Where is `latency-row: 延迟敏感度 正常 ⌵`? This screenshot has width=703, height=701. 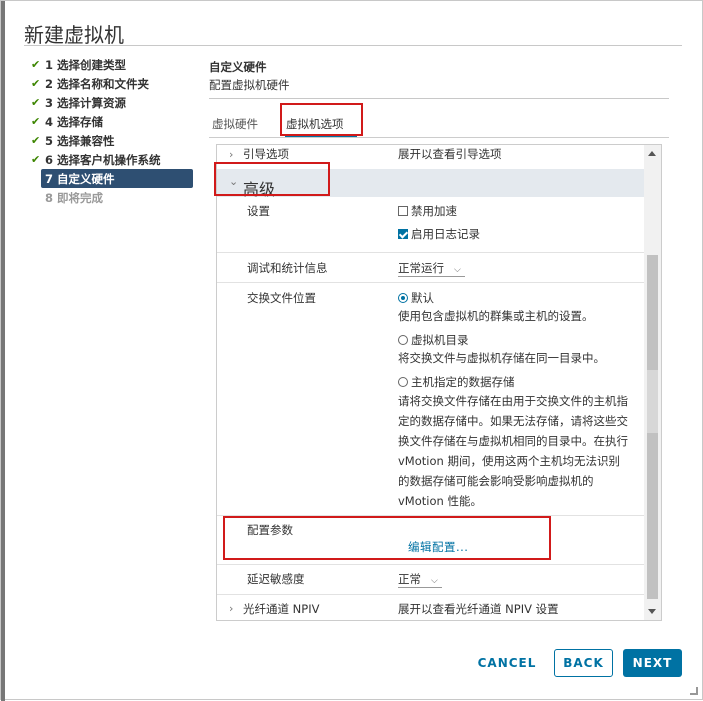 latency-row: 延迟敏感度 正常 ⌵ is located at coordinates (431, 582).